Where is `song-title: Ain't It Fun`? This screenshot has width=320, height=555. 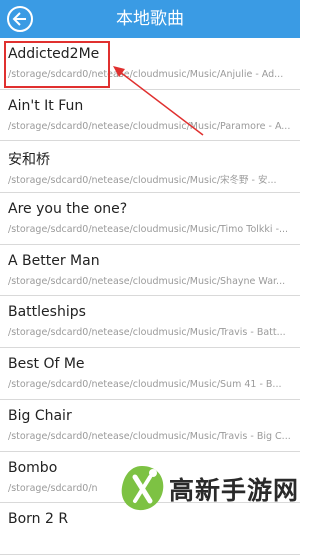
song-title: Ain't It Fun is located at coordinates (46, 105).